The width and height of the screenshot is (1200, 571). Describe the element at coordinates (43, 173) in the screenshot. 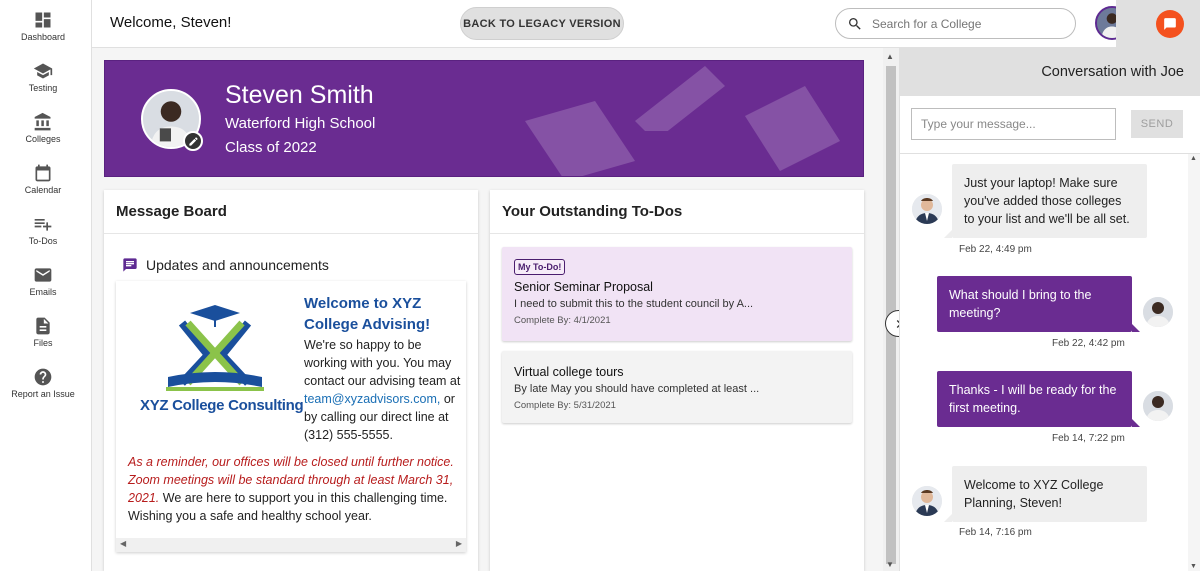

I see `calendar-icon` at that location.